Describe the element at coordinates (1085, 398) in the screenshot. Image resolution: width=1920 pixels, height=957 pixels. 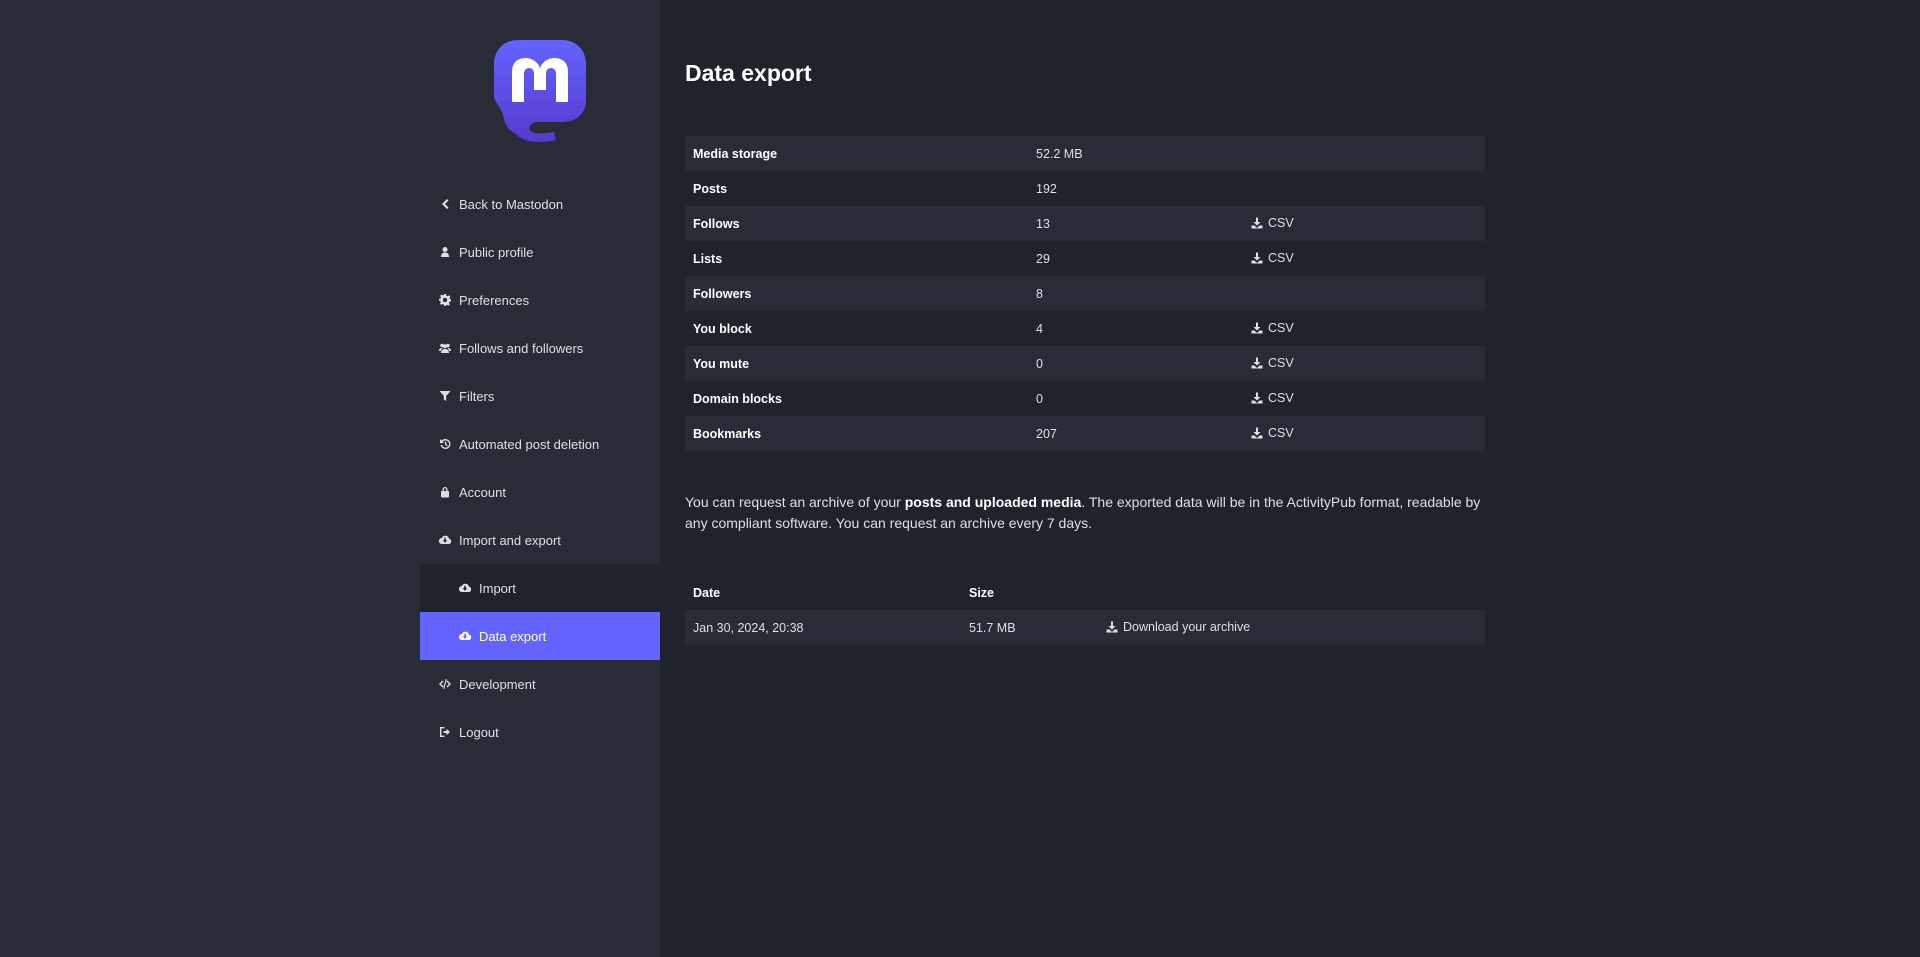
I see `table-row: Domain blocks 0 CSV` at that location.